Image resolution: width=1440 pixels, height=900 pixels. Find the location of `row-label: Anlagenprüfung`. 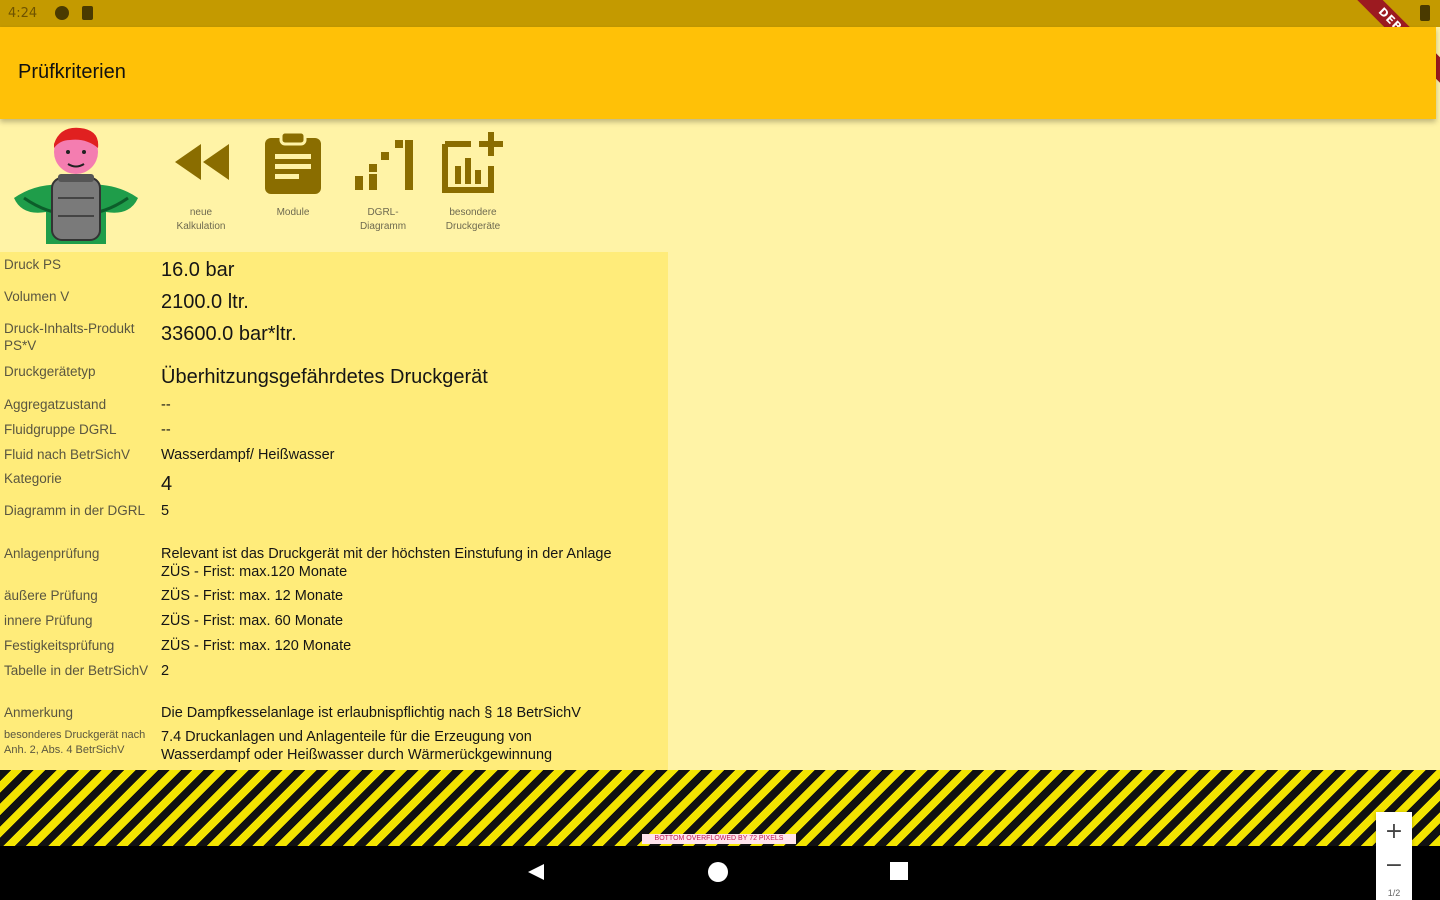

row-label: Anlagenprüfung is located at coordinates (52, 553).